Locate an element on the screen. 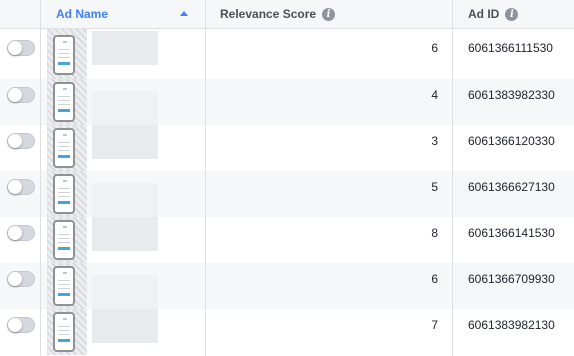  table-row: 5 6061366627130 is located at coordinates (287, 194).